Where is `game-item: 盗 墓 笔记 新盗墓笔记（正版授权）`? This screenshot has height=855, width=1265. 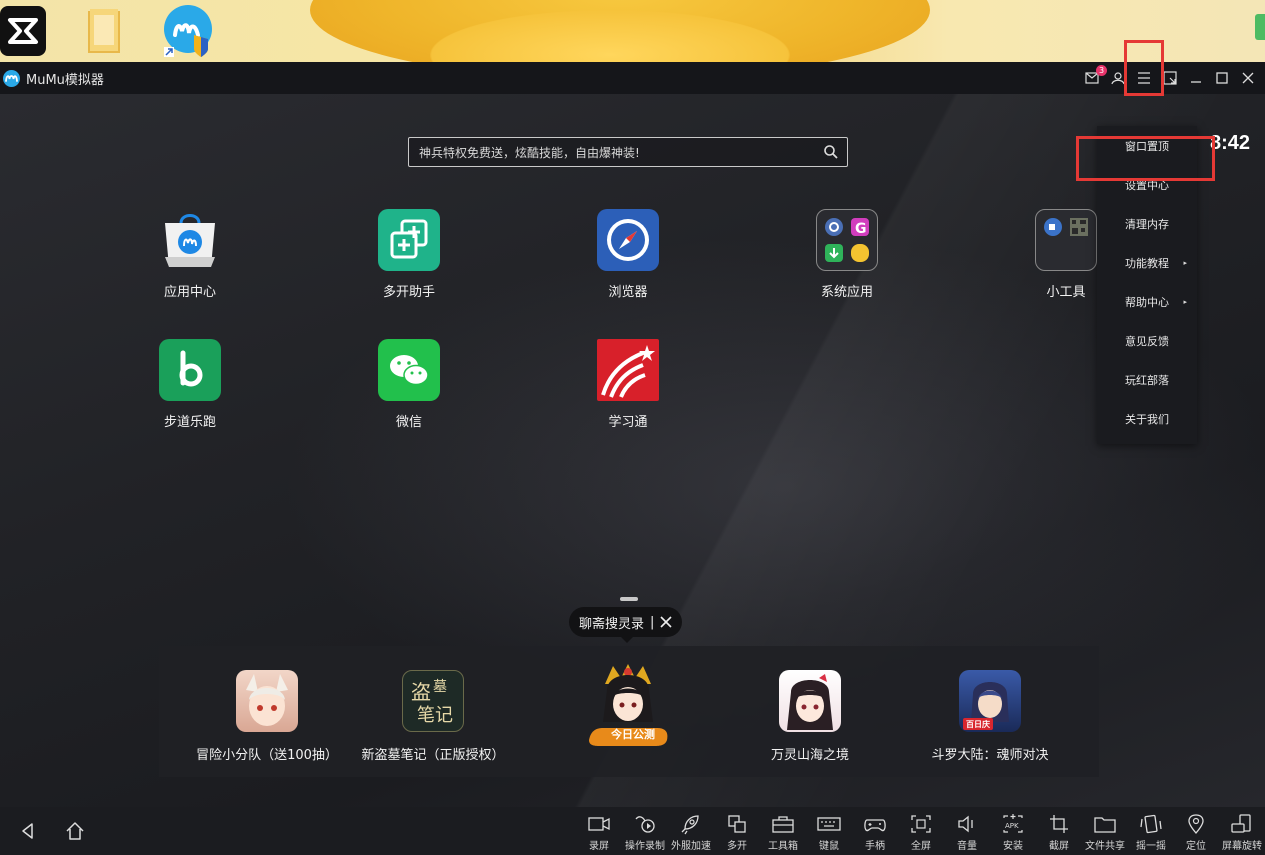 game-item: 盗 墓 笔记 新盗墓笔记（正版授权） is located at coordinates (433, 716).